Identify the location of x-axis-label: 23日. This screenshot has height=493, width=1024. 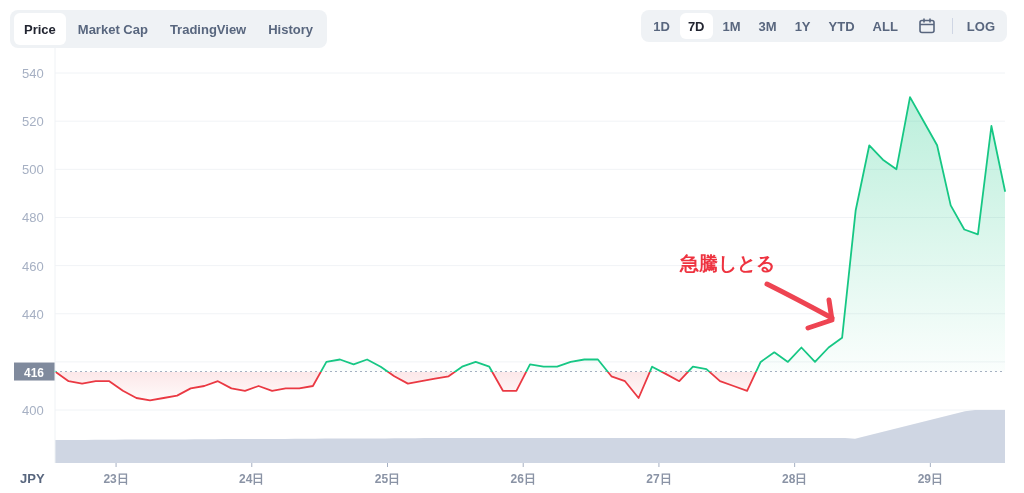
(116, 479).